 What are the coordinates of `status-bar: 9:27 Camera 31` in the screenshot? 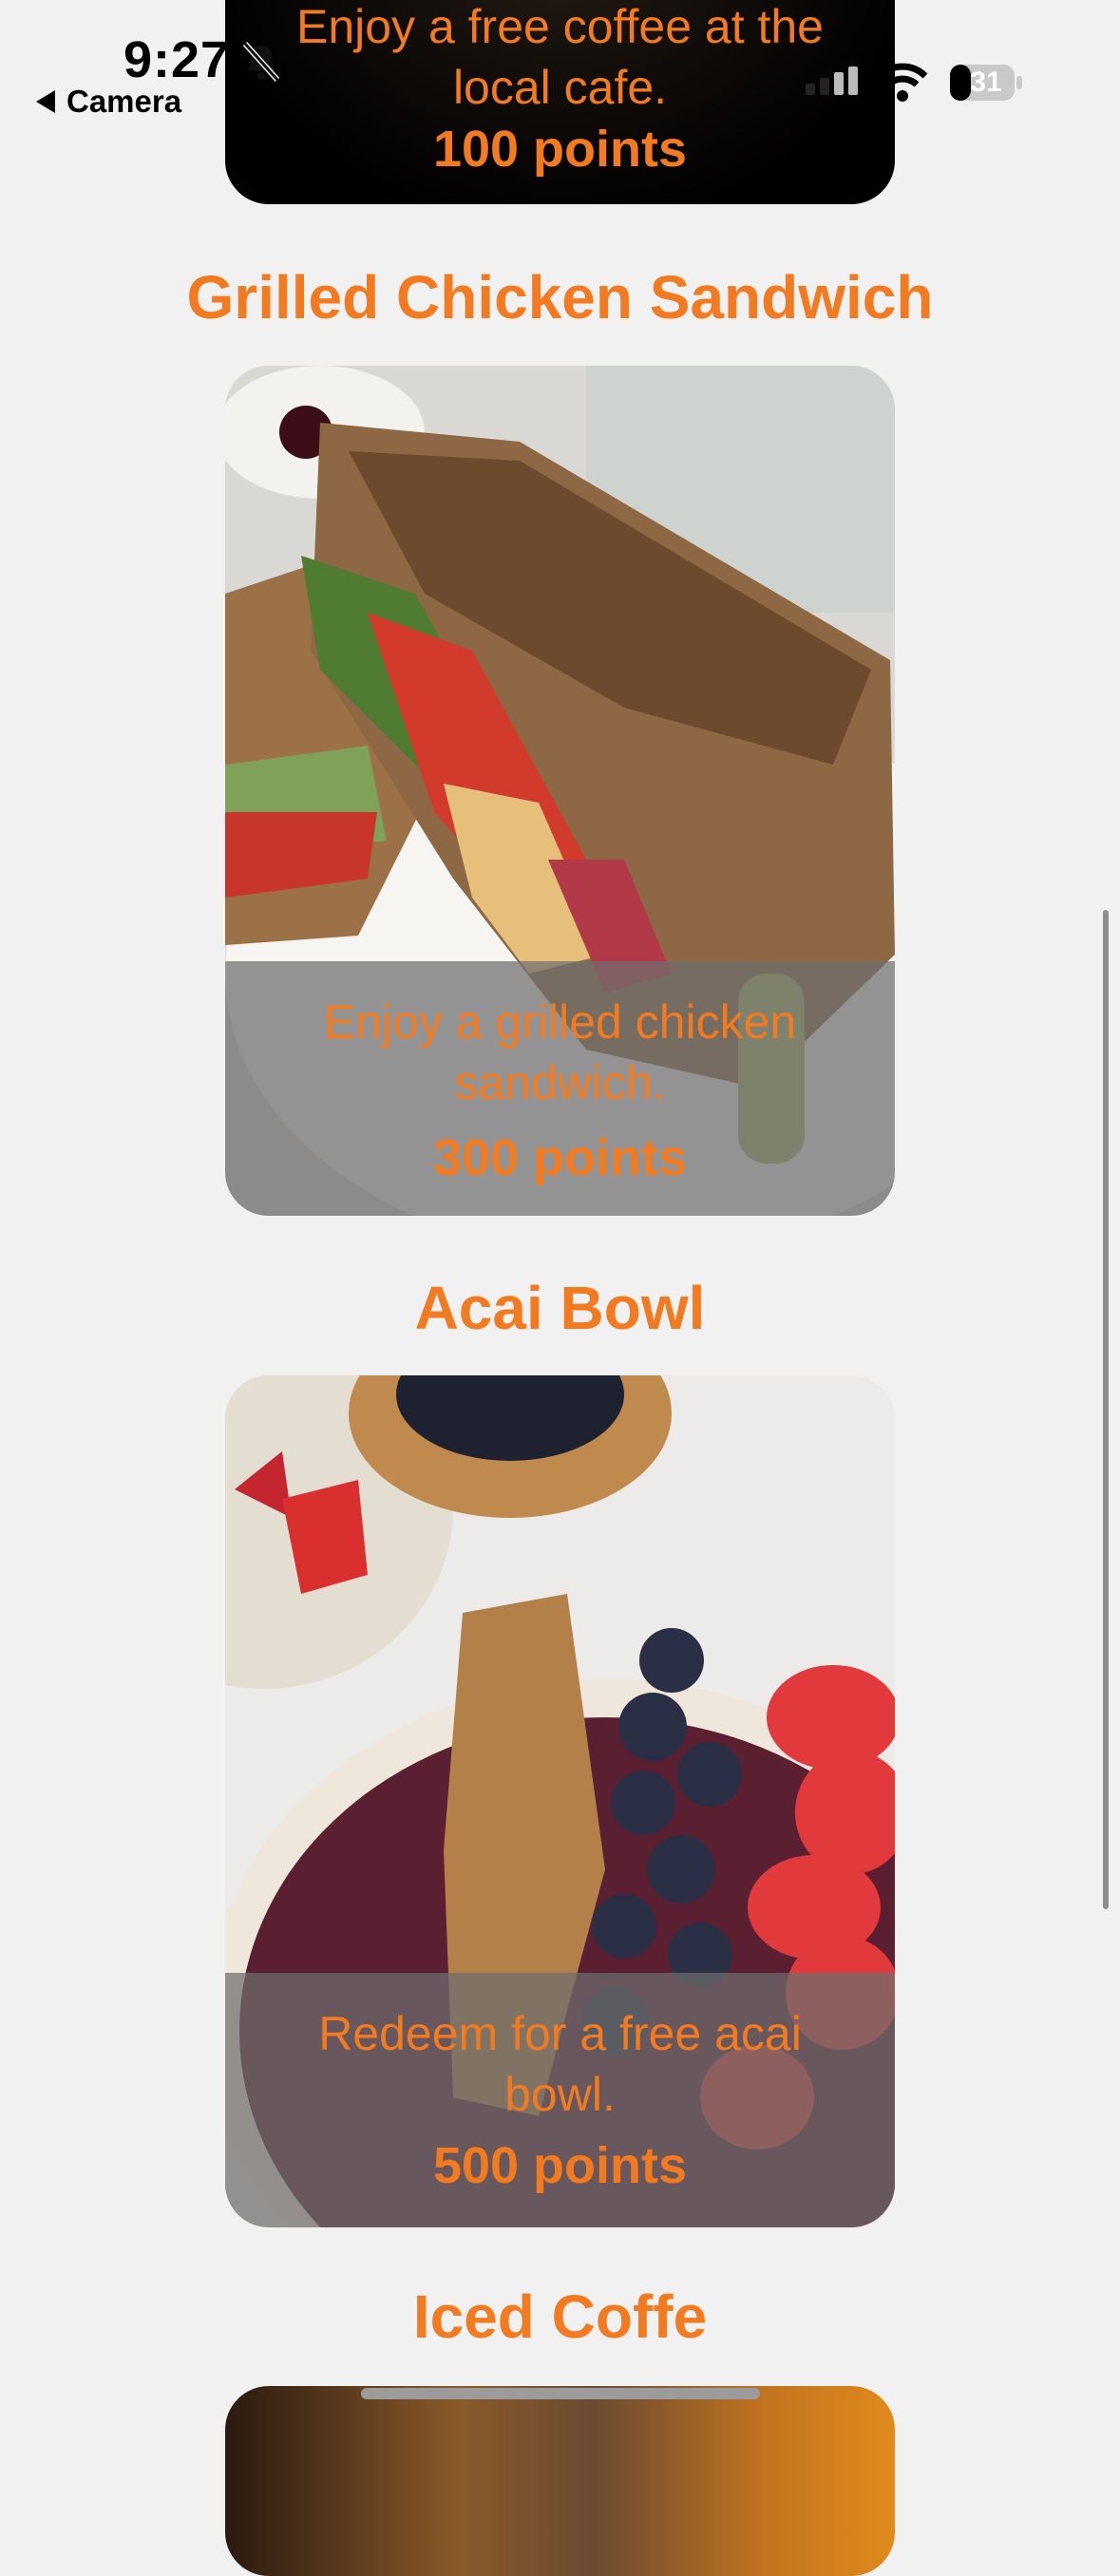 It's located at (560, 71).